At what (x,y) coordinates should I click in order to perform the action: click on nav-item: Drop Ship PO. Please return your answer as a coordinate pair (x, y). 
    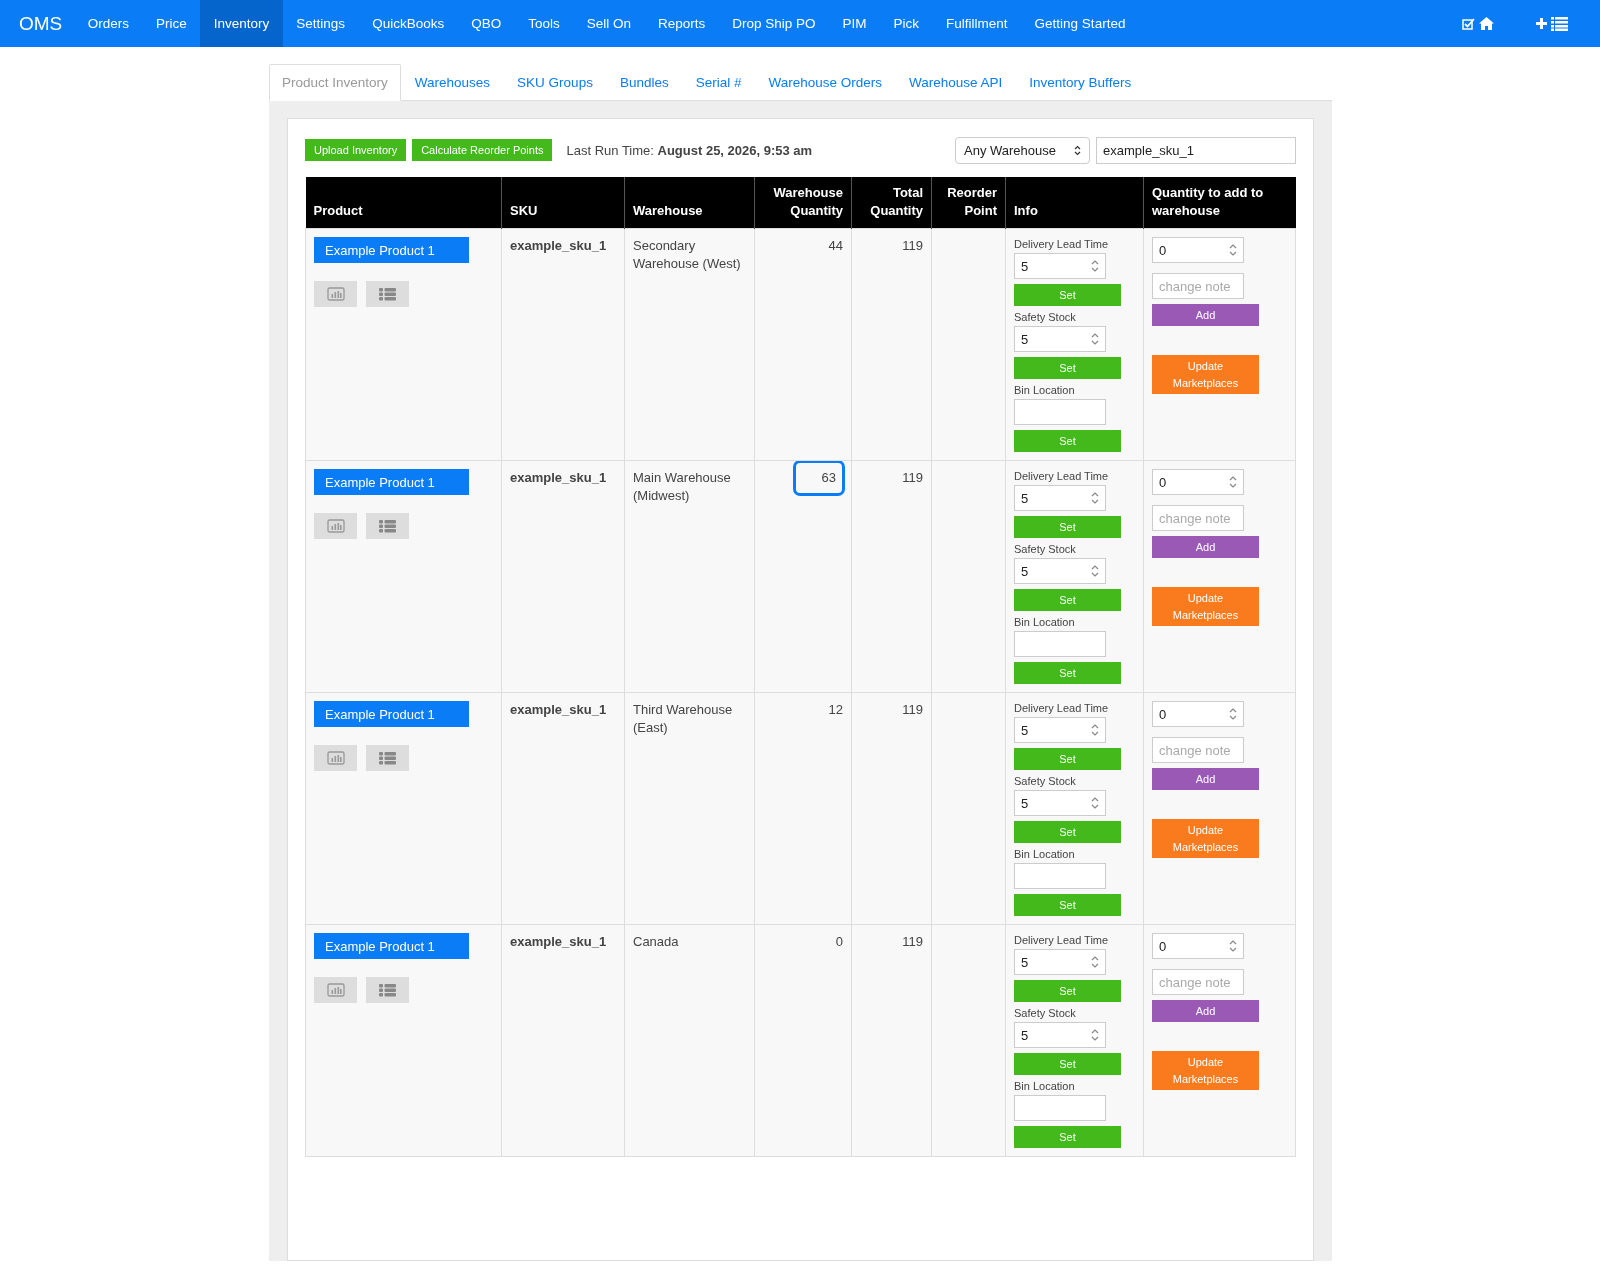
    Looking at the image, I should click on (774, 23).